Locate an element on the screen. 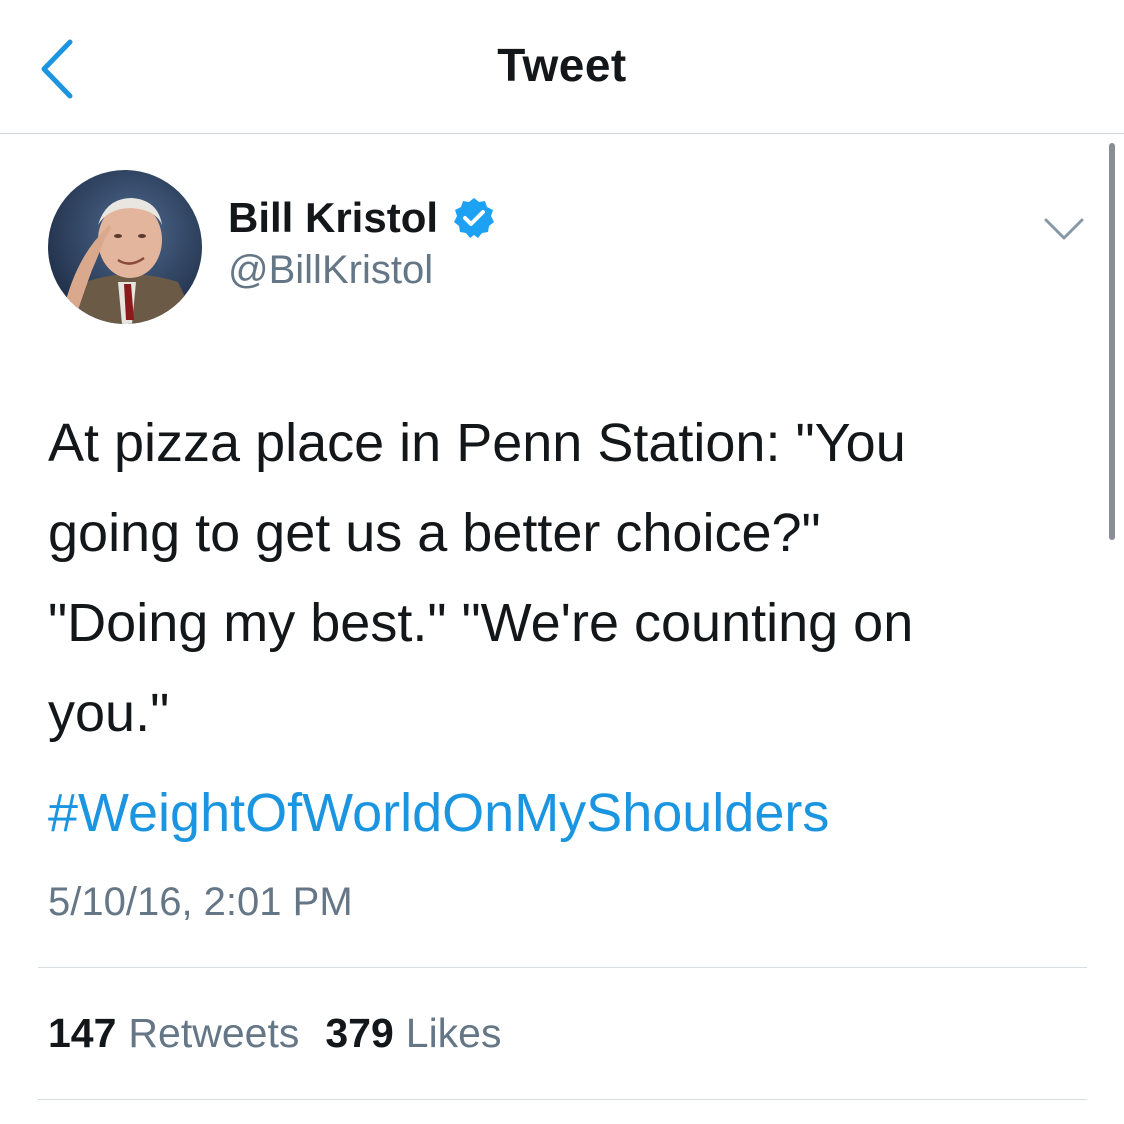  engagement-stats: 147 Retweets 379 Likes is located at coordinates (287, 1033).